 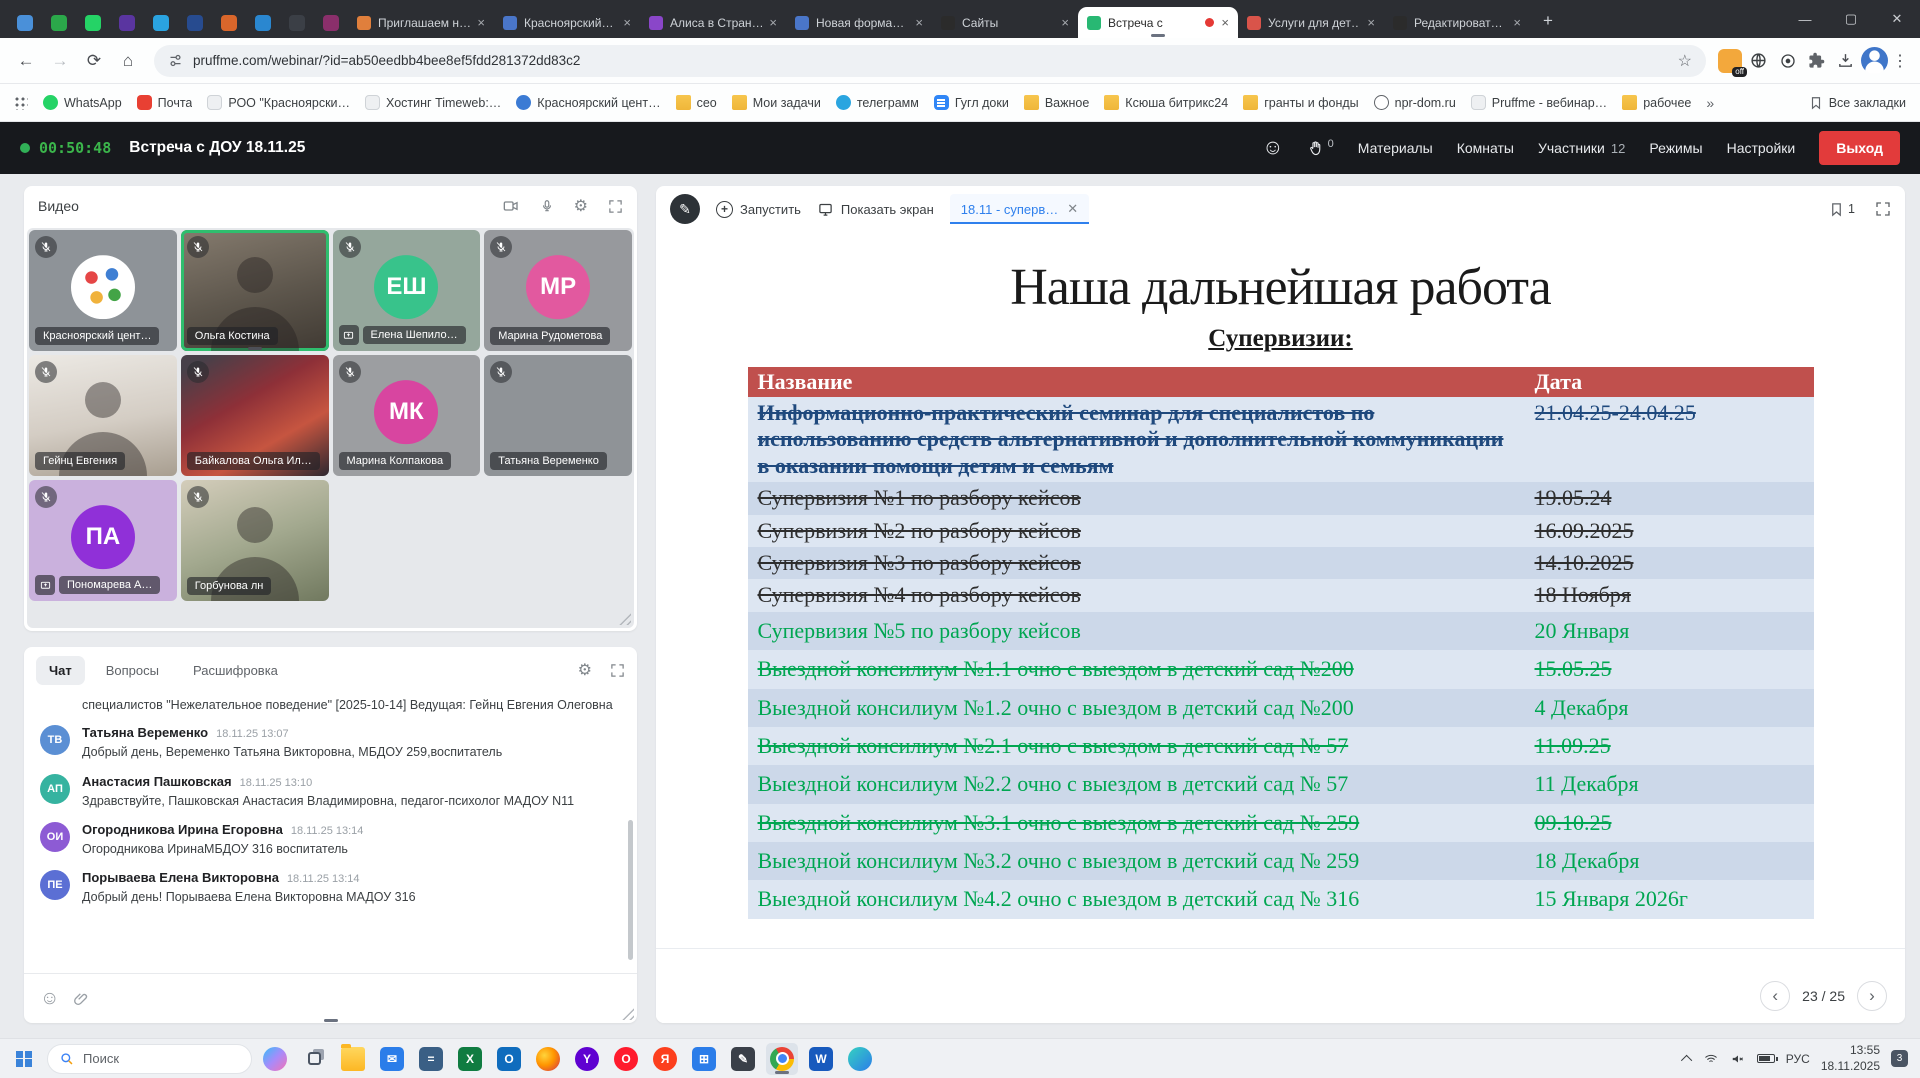 What do you see at coordinates (1321, 147) in the screenshot?
I see `raise-hand-button: 0` at bounding box center [1321, 147].